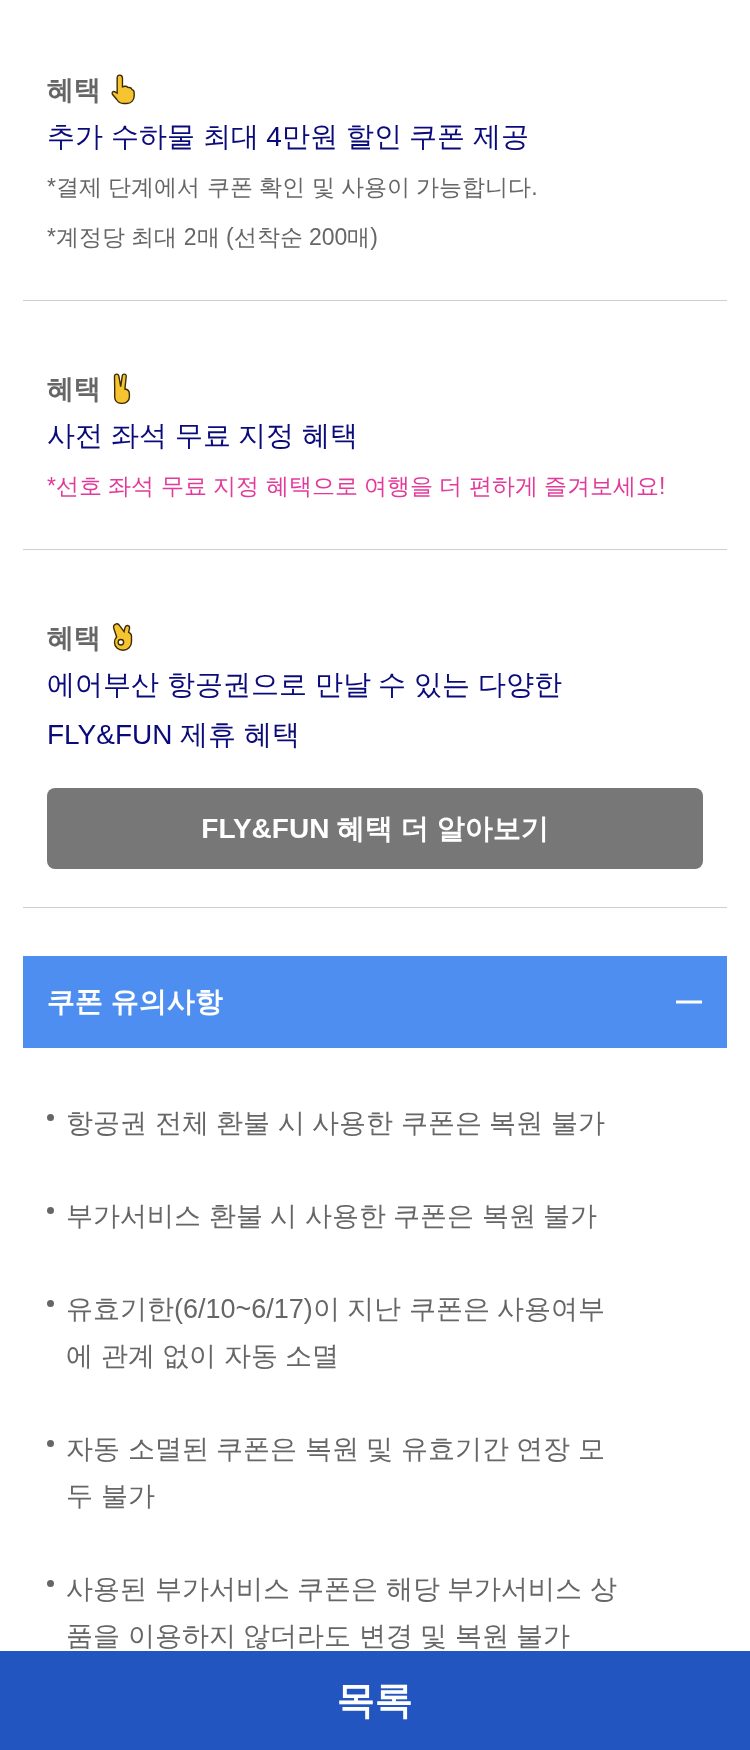 This screenshot has height=1750, width=750. What do you see at coordinates (122, 389) in the screenshot?
I see `victory-hand-icon` at bounding box center [122, 389].